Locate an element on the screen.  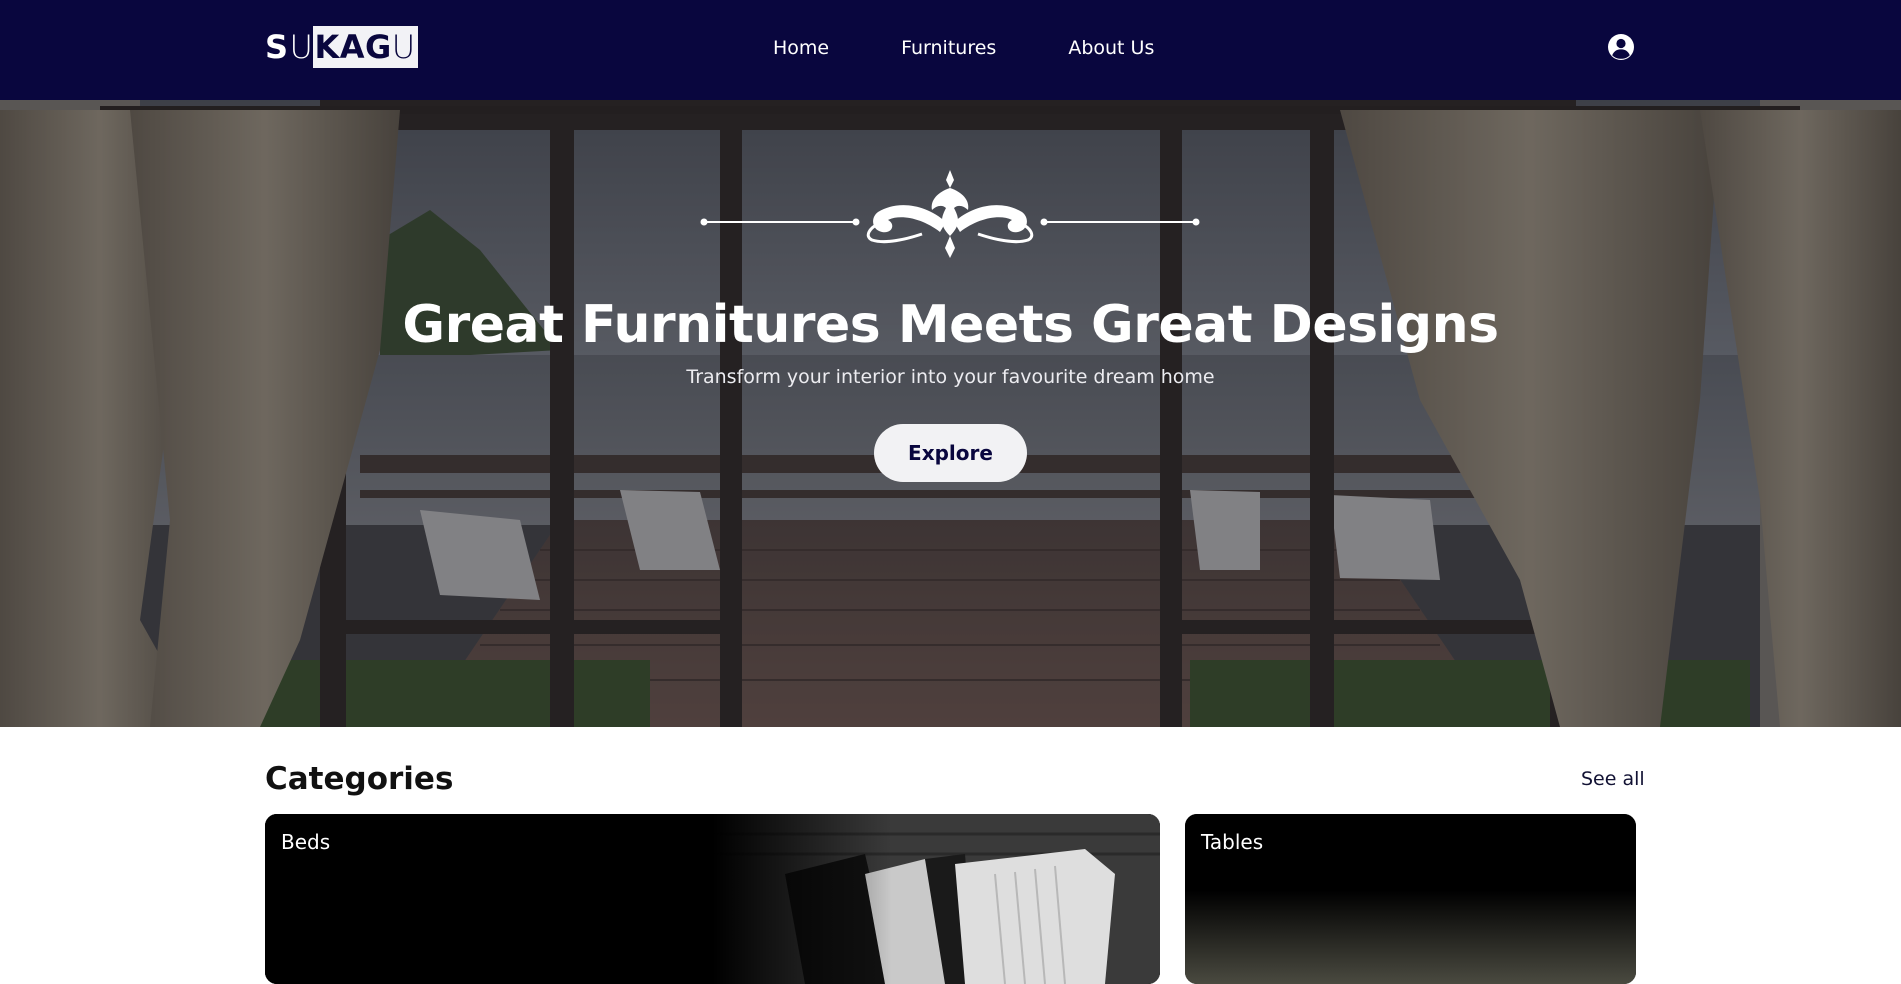
logo-letter-u-thin: U is located at coordinates (403, 47).